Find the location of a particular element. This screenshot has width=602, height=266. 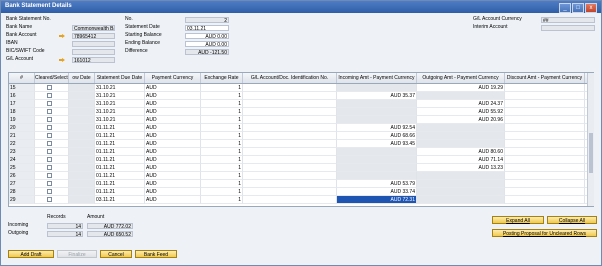

col-header-gl-account: G/L Account/Doc. Identification No. is located at coordinates (290, 78).